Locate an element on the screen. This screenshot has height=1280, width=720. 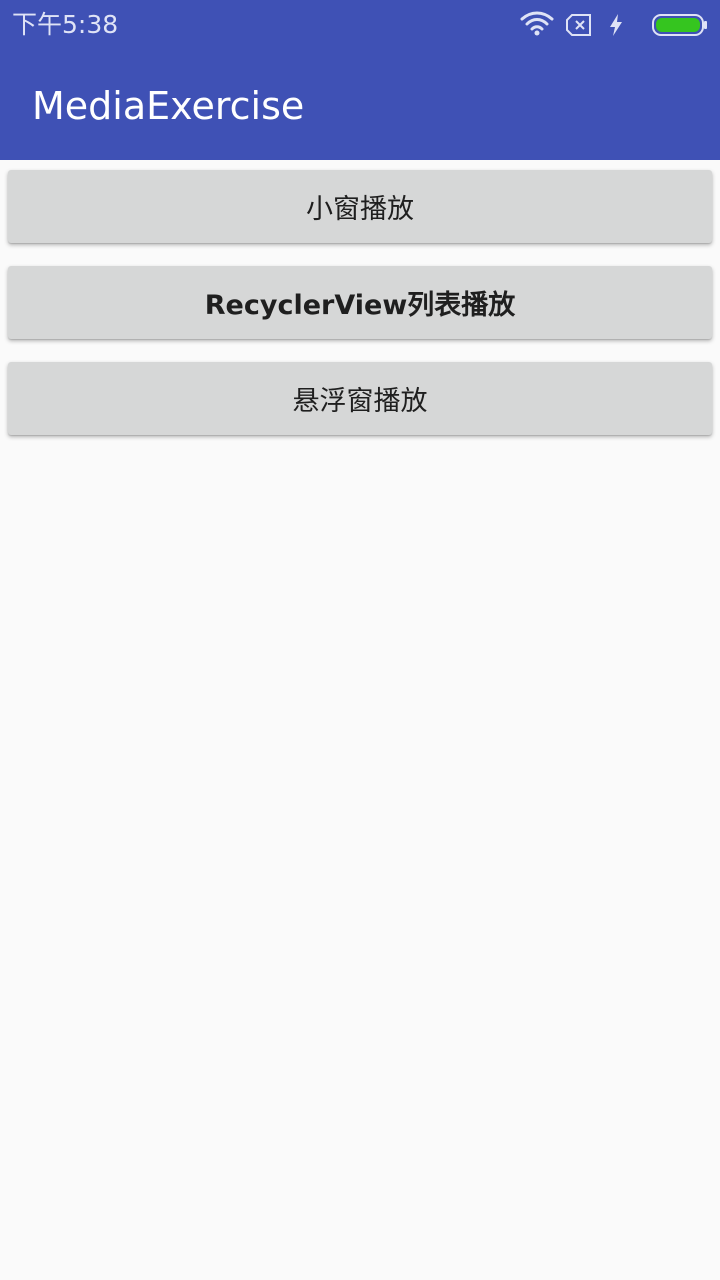
app-title: MediaExercise is located at coordinates (168, 106).